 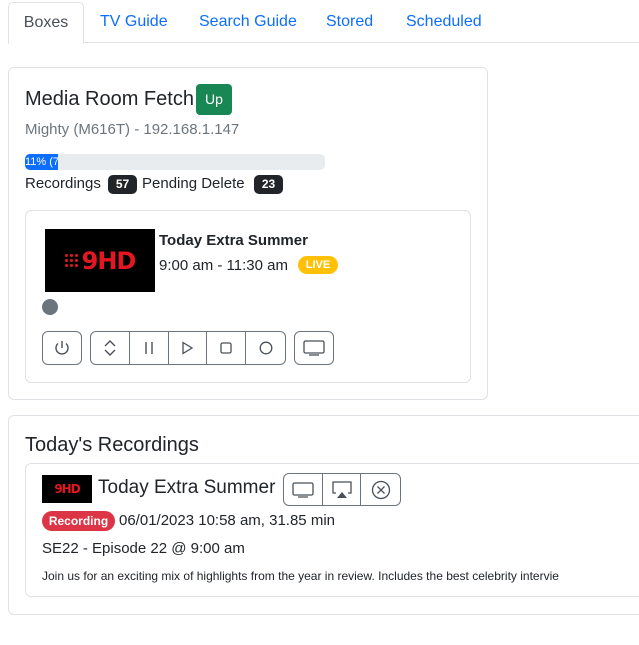 I want to click on stop-button, so click(x=227, y=348).